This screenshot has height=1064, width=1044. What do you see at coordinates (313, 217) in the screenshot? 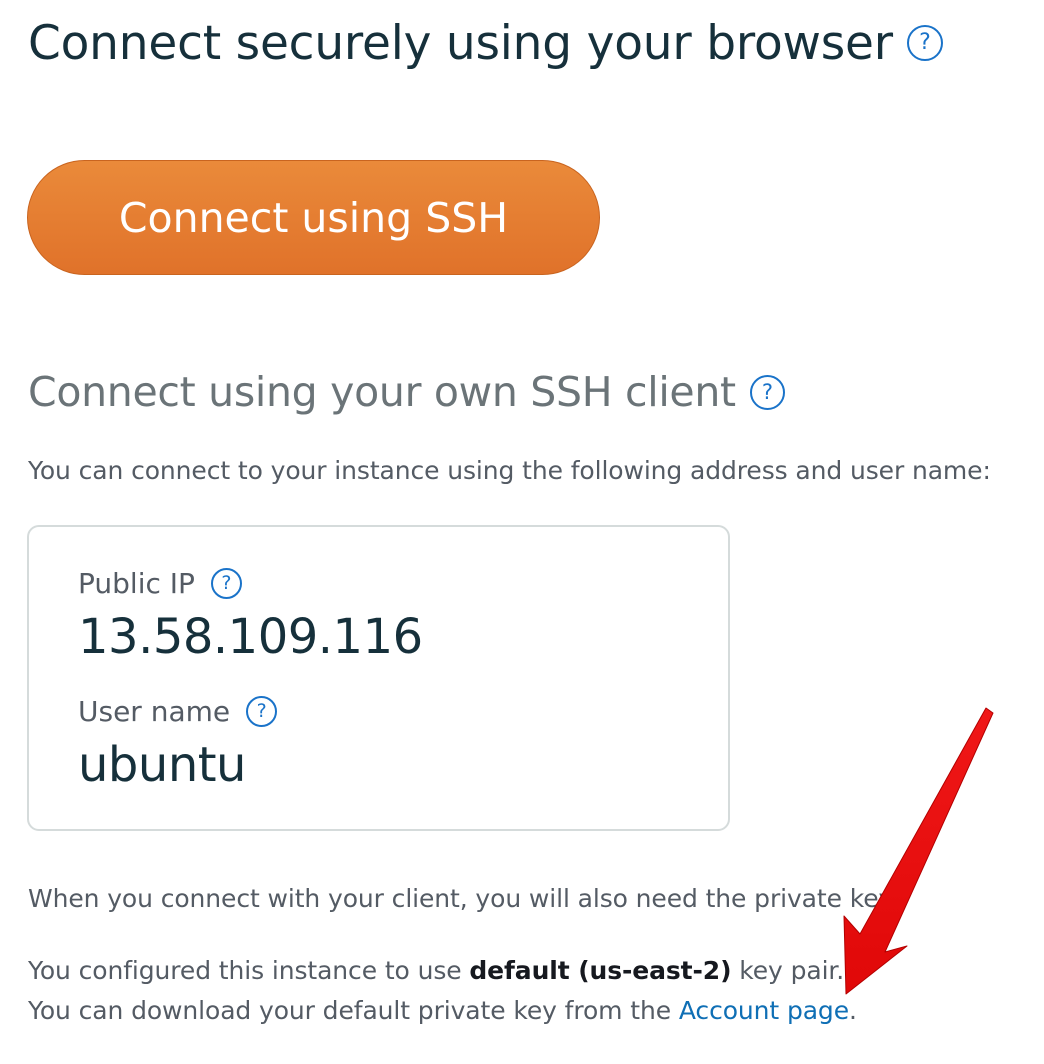
I see `connect-using-ssh-button: Connect using SSH` at bounding box center [313, 217].